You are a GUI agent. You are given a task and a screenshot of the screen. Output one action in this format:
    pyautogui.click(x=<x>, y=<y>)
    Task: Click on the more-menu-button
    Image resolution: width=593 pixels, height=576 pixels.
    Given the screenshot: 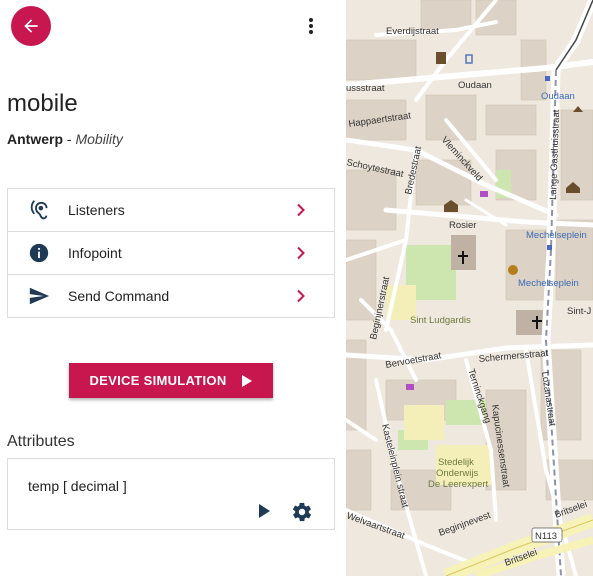 What is the action you would take?
    pyautogui.click(x=311, y=26)
    